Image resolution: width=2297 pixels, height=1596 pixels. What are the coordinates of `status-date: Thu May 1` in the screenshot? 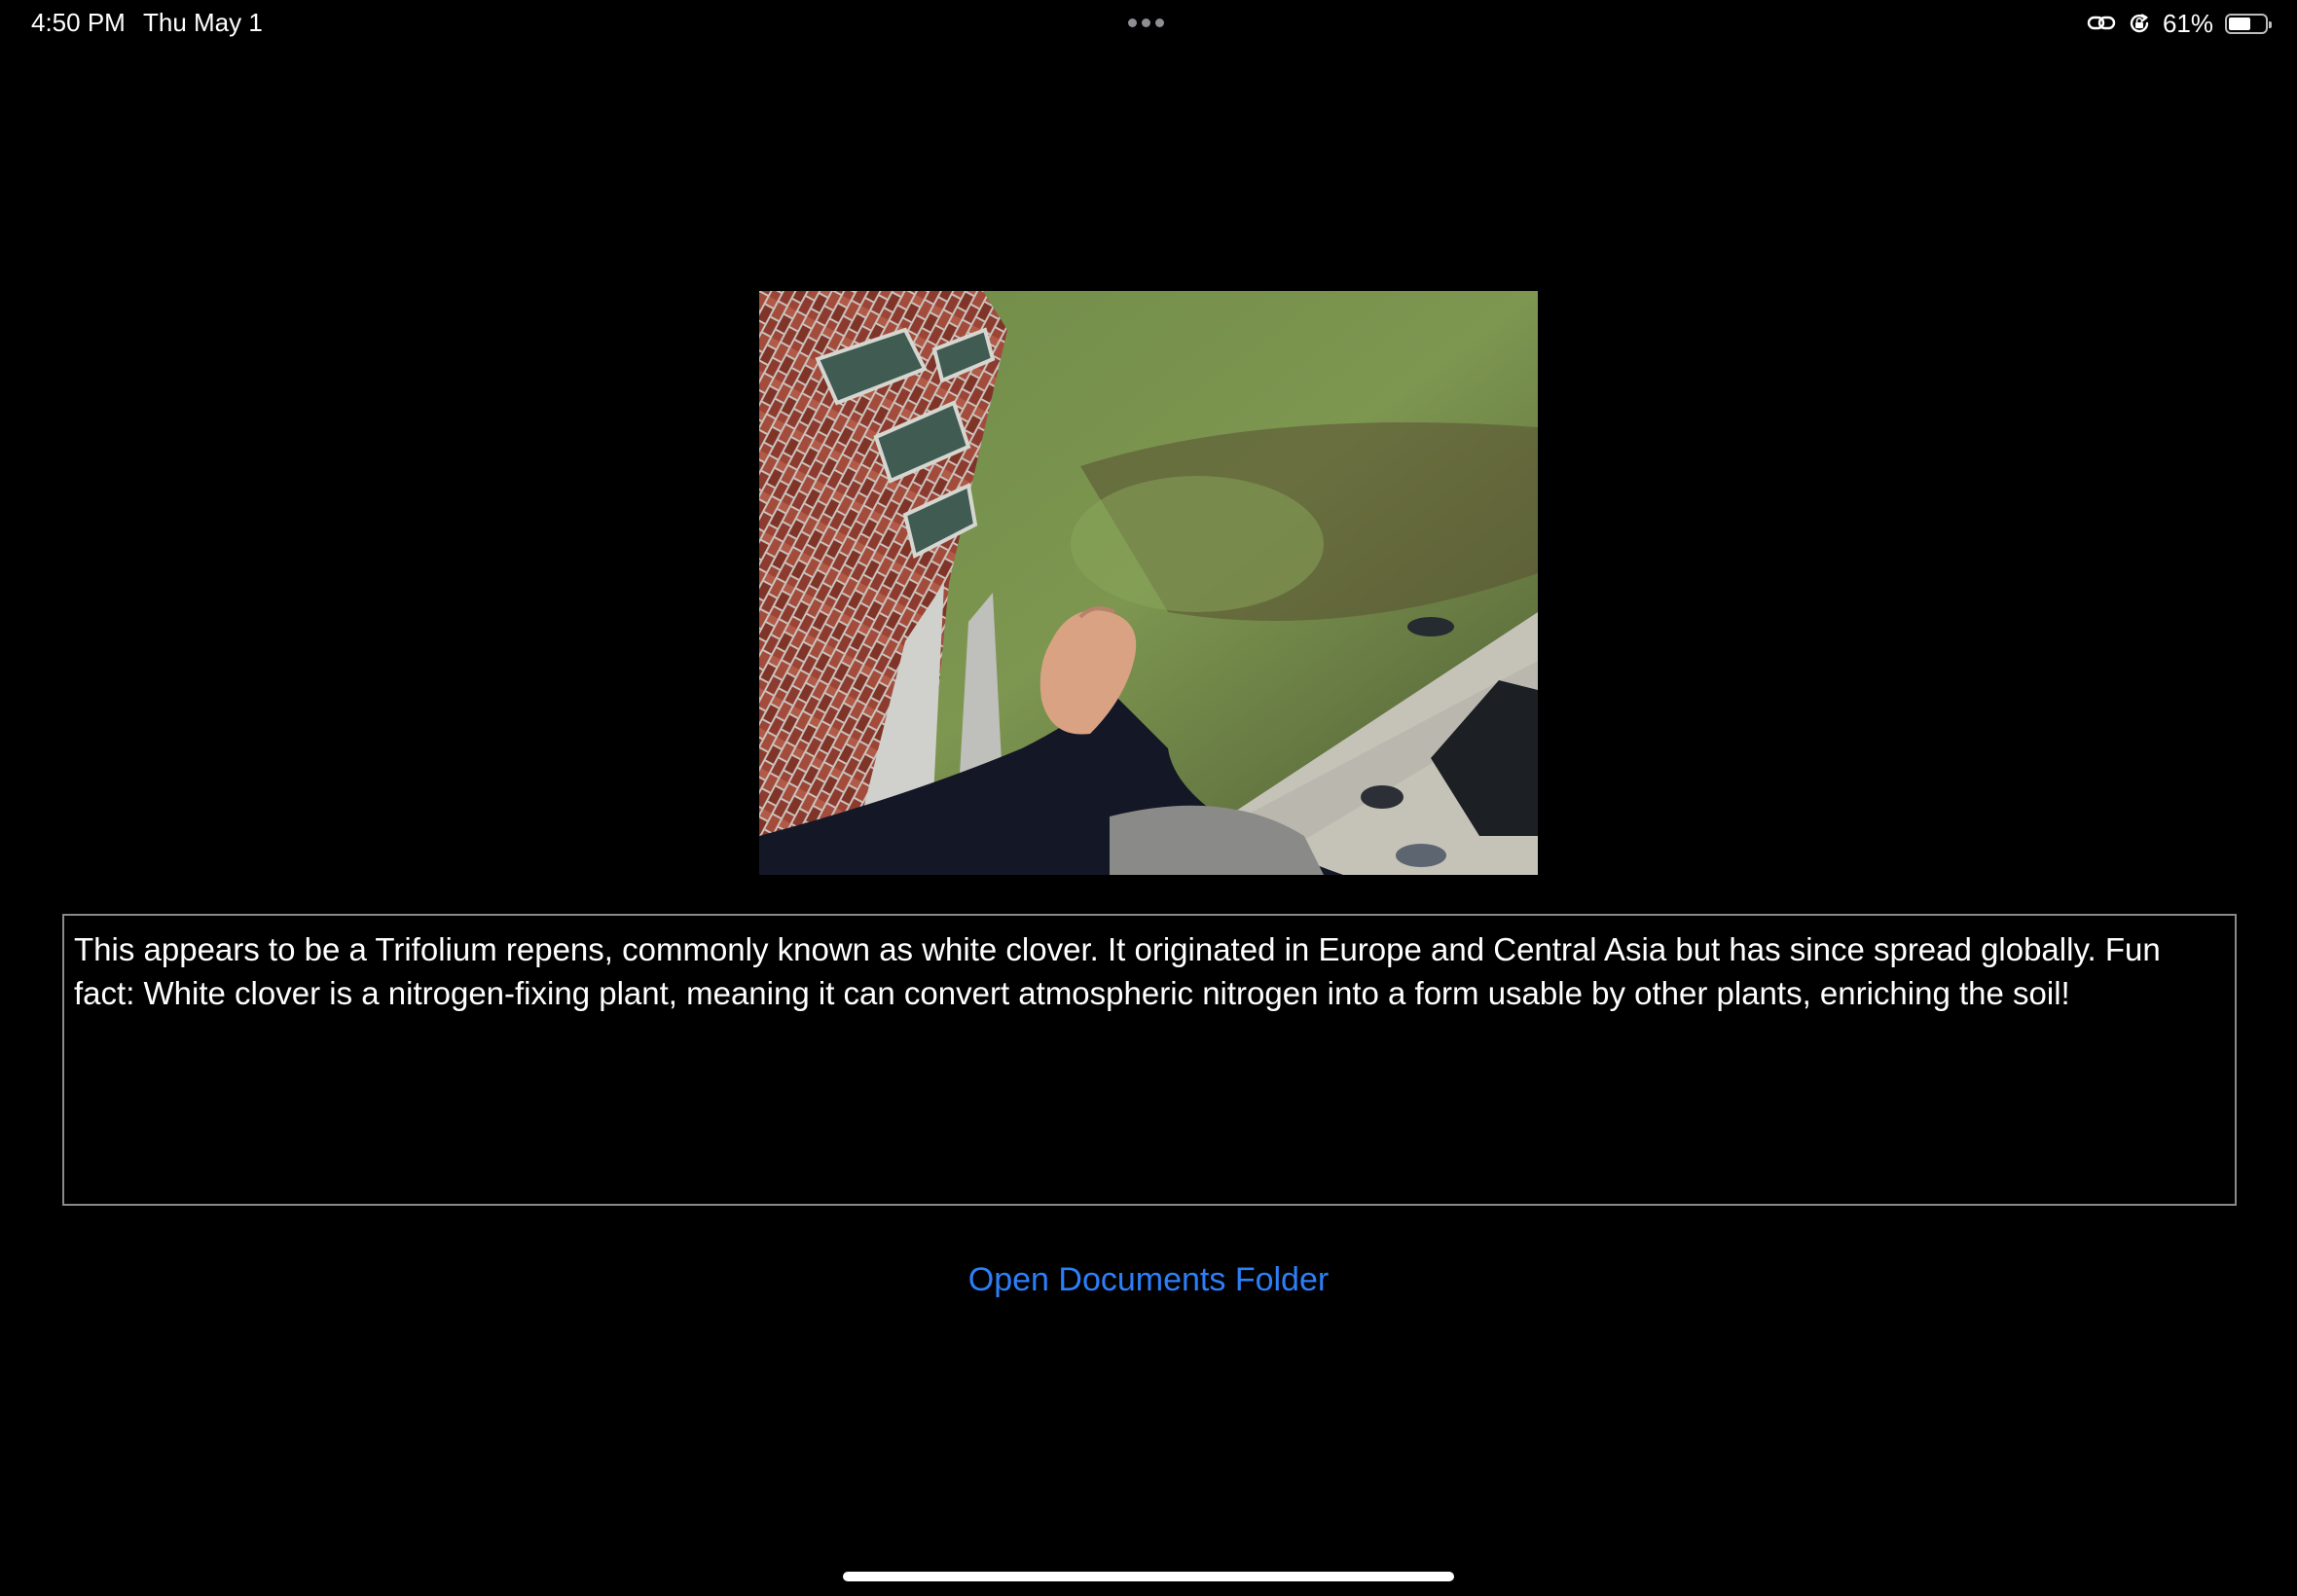 It's located at (203, 22).